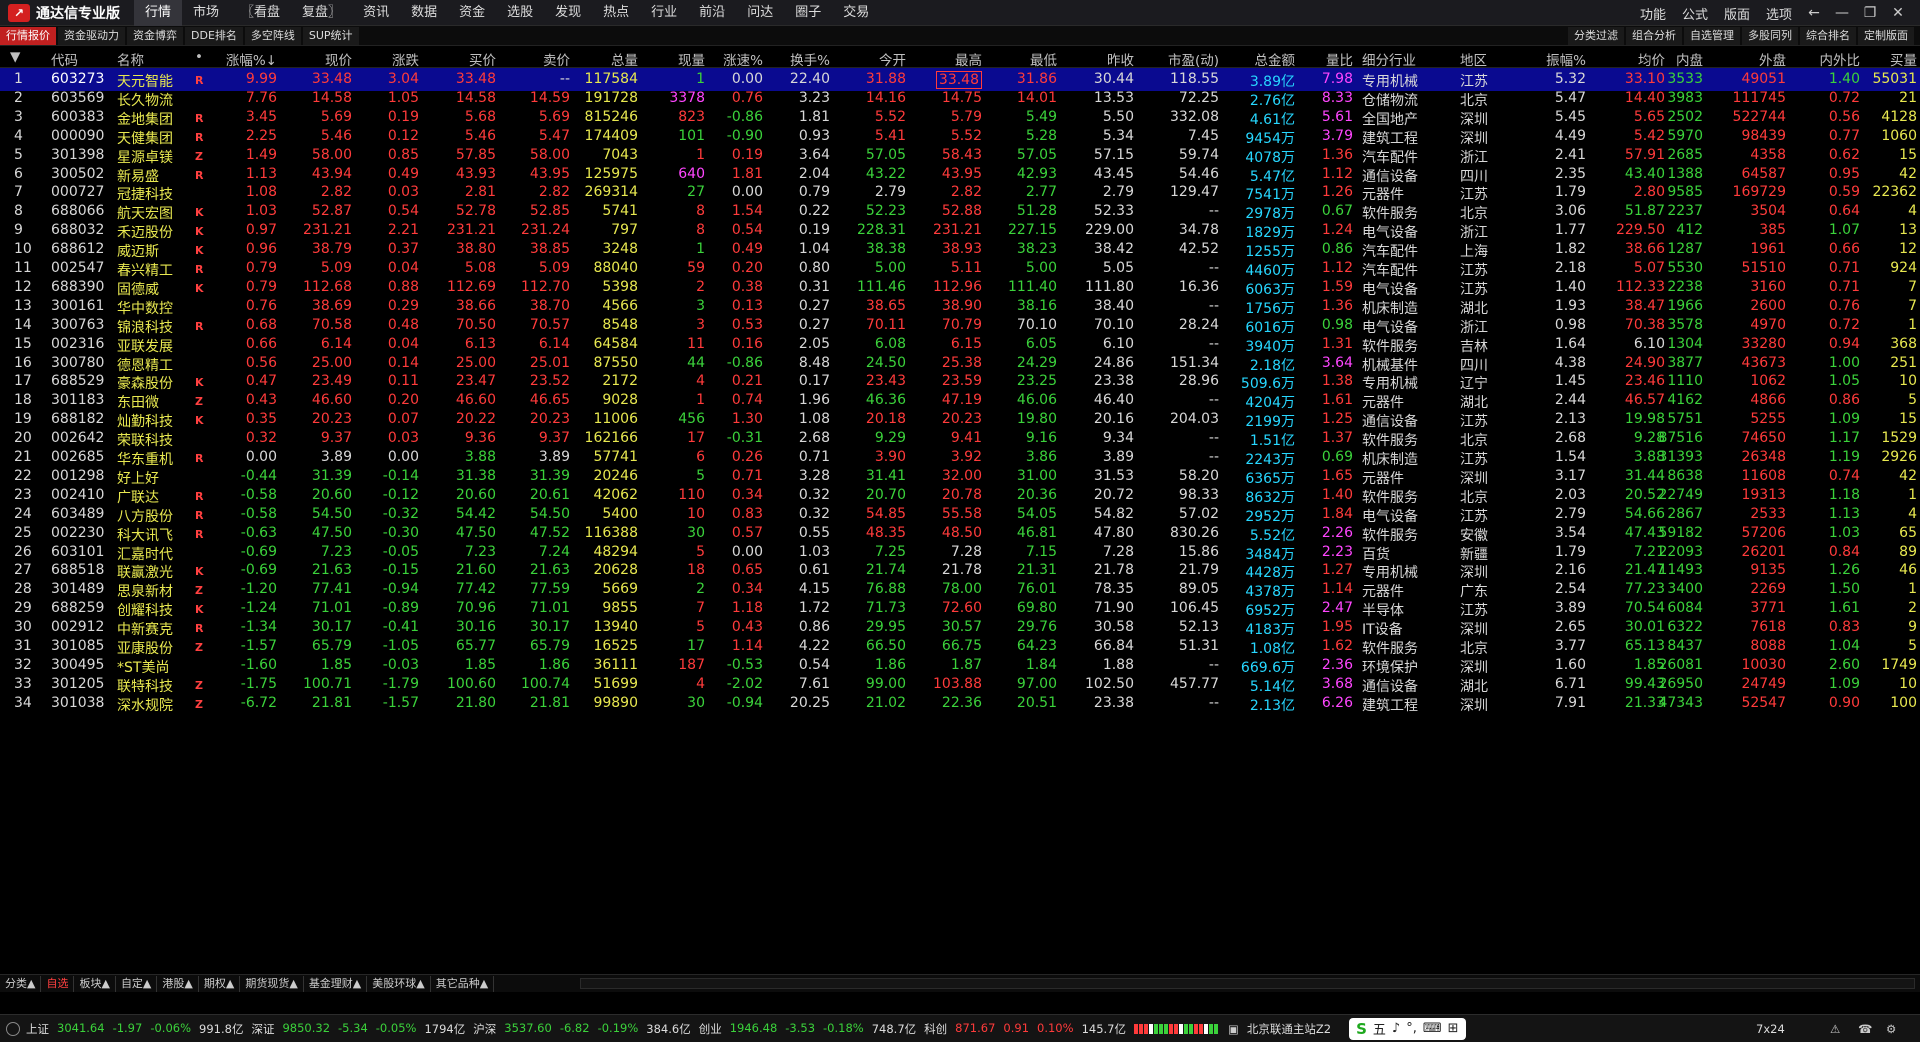 This screenshot has width=1920, height=1042. I want to click on close-icon: ✕, so click(1898, 13).